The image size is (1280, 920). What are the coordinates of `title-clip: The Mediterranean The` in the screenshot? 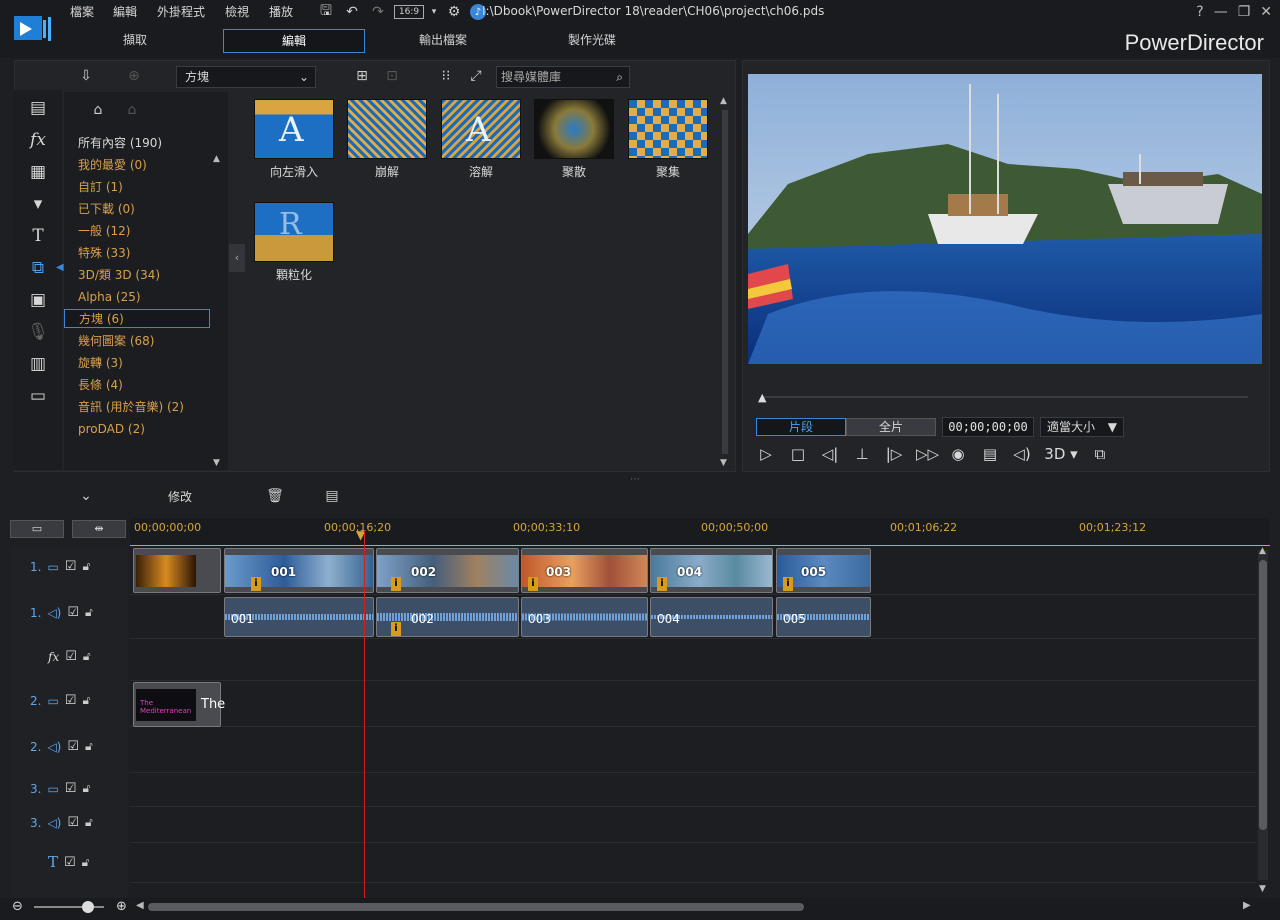 It's located at (179, 704).